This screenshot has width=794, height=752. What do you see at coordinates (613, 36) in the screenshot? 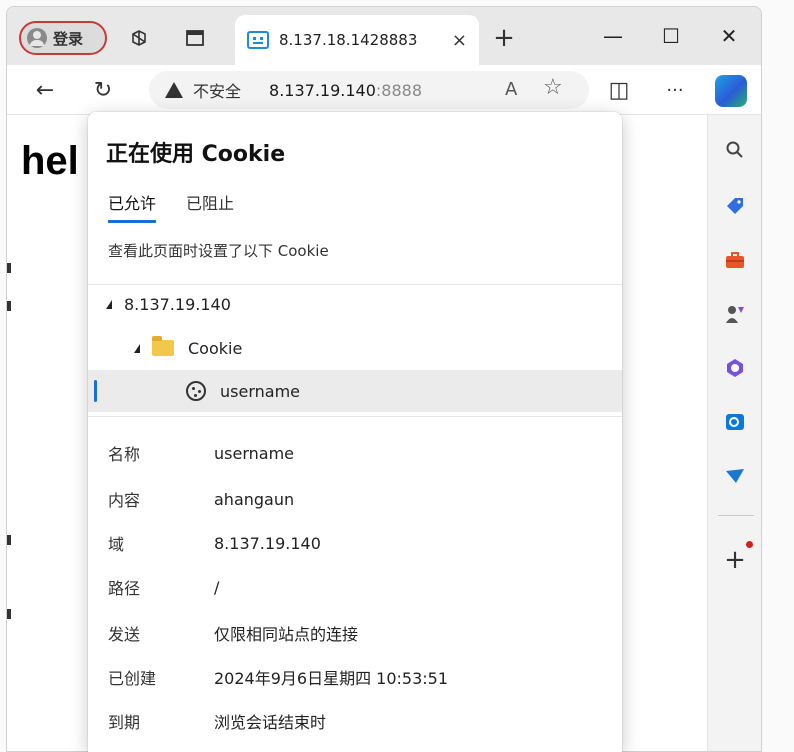
I see `minimize-button: —` at bounding box center [613, 36].